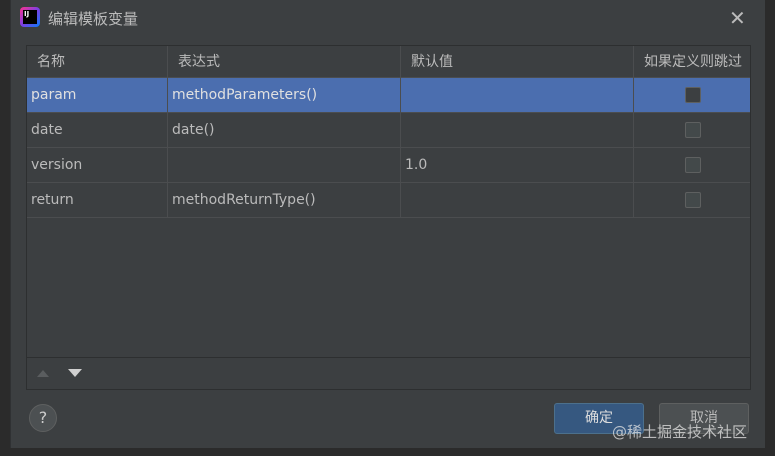  Describe the element at coordinates (517, 61) in the screenshot. I see `column-header-default: 默认值` at that location.